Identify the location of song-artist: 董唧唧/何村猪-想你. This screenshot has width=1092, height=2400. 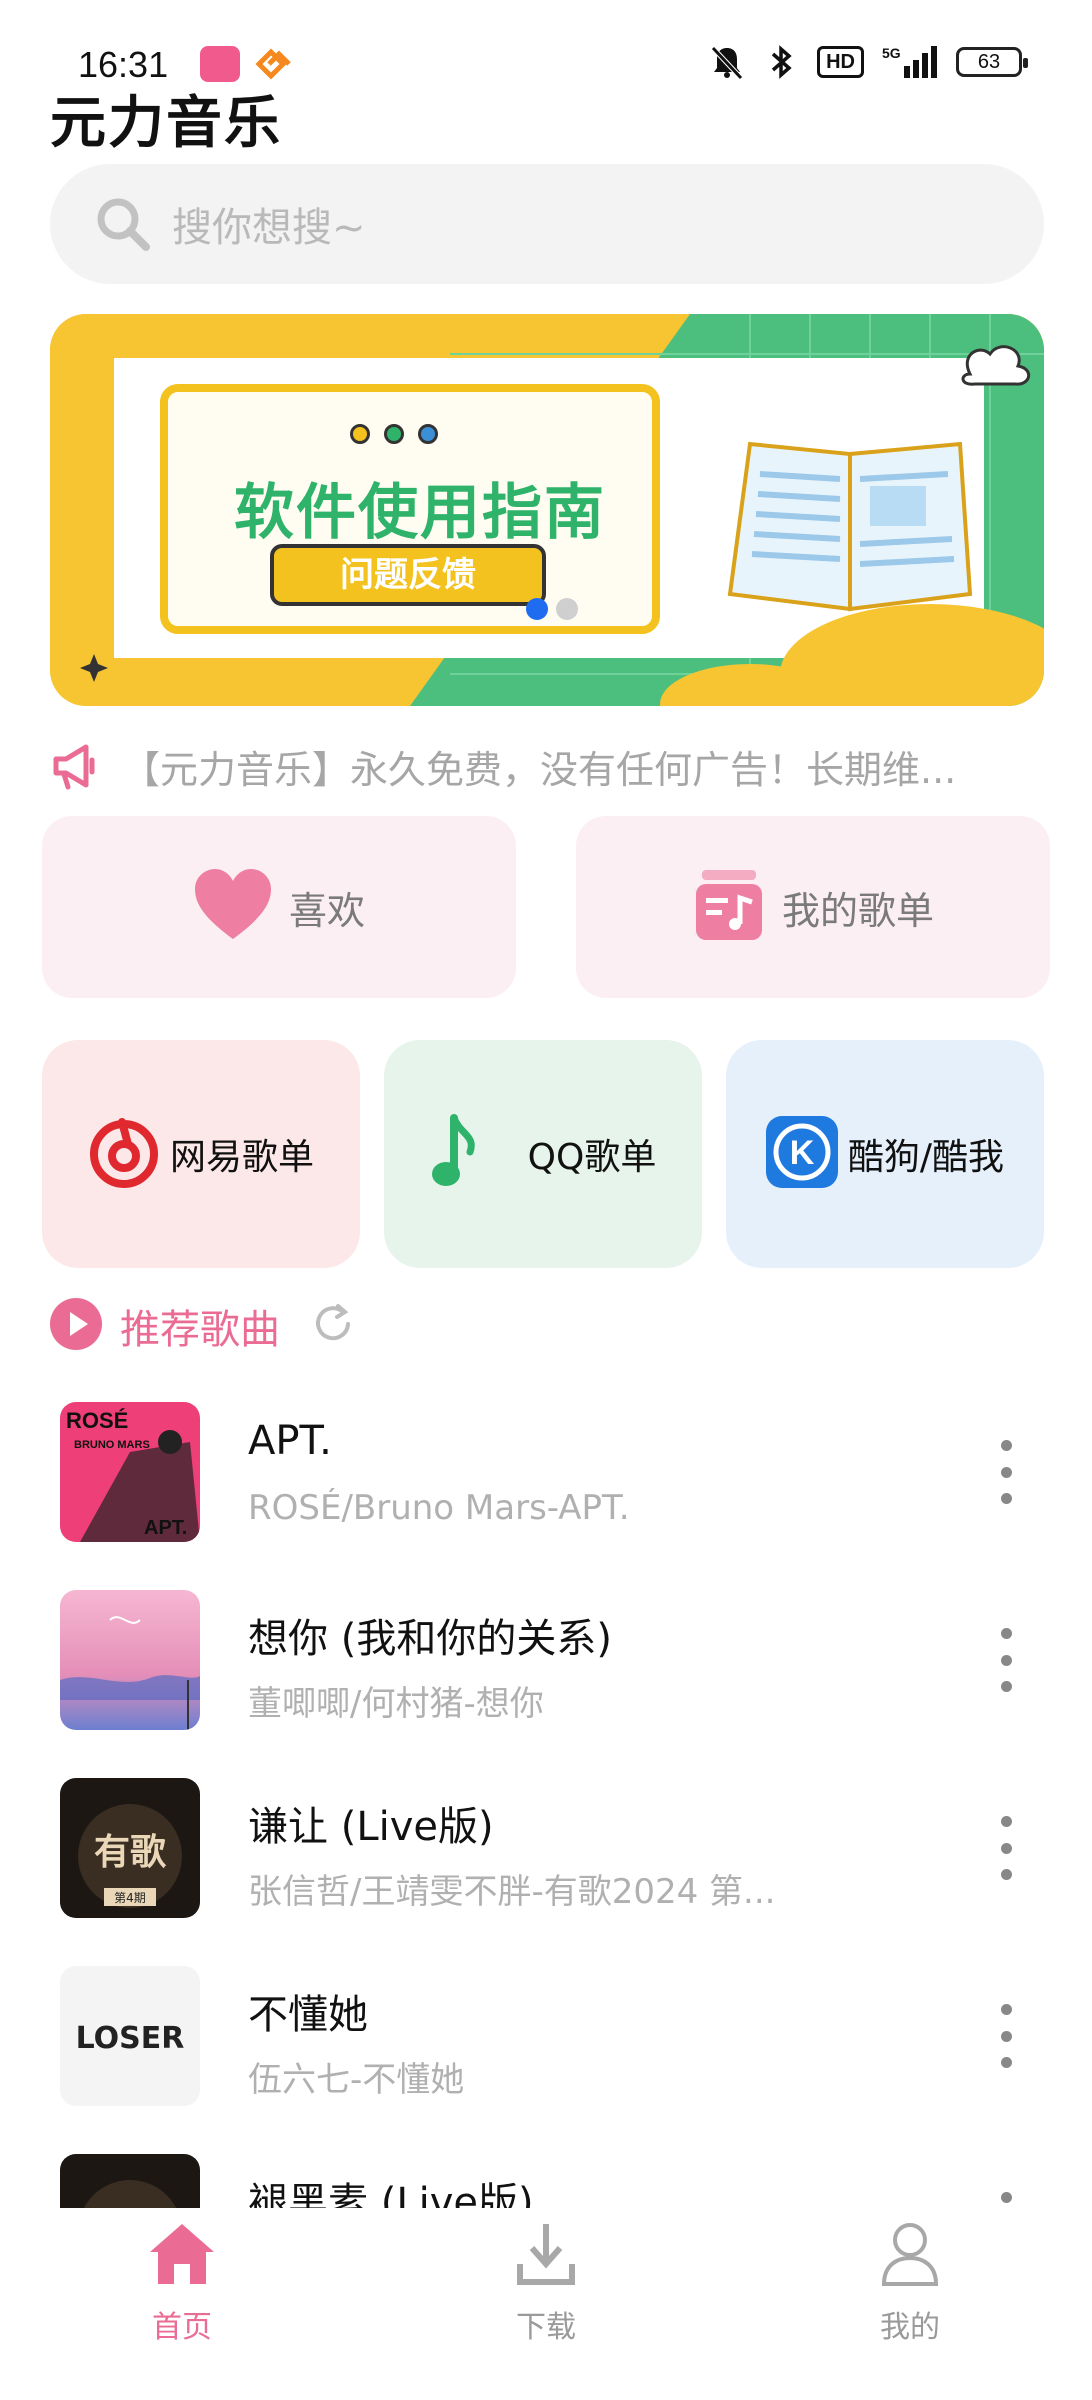
(396, 1704).